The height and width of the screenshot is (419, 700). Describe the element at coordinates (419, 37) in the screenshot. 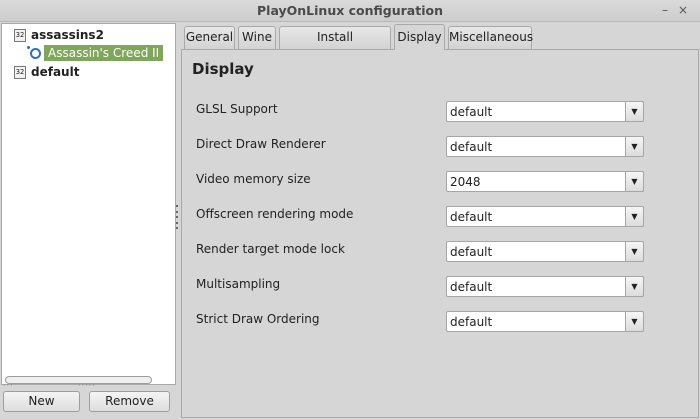

I see `tab-display: Display` at that location.